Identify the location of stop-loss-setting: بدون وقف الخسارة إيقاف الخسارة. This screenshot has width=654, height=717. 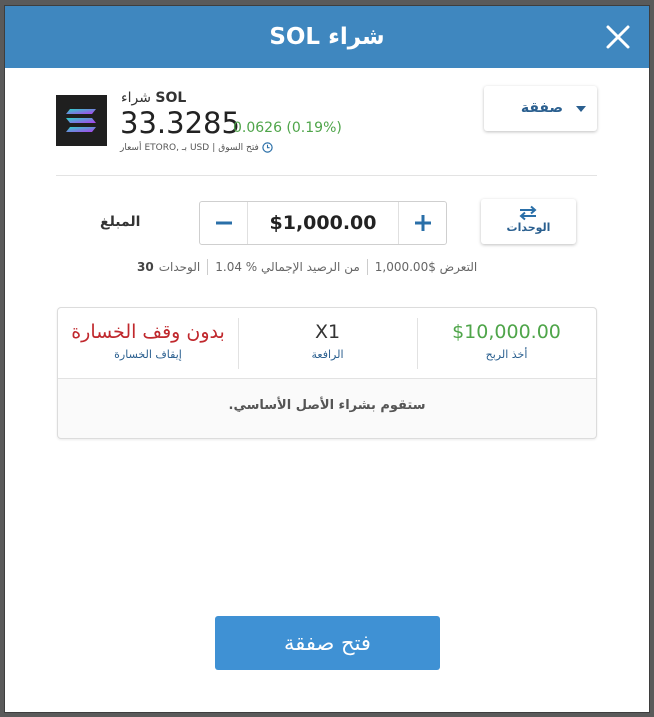
(148, 343).